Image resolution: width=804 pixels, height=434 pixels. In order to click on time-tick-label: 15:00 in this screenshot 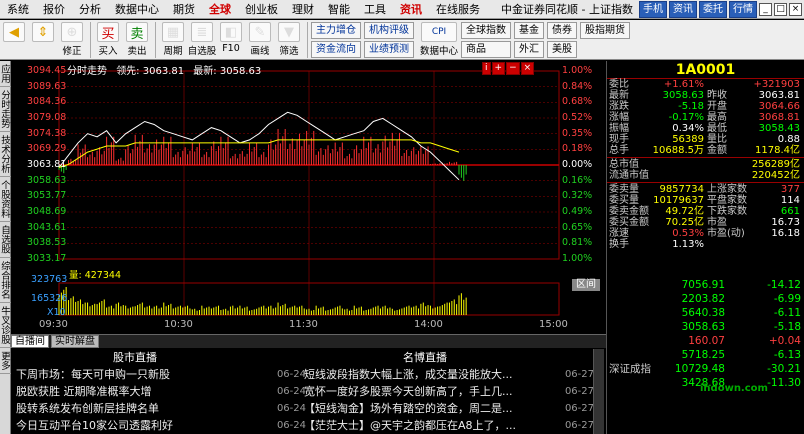, I will do `click(553, 324)`.